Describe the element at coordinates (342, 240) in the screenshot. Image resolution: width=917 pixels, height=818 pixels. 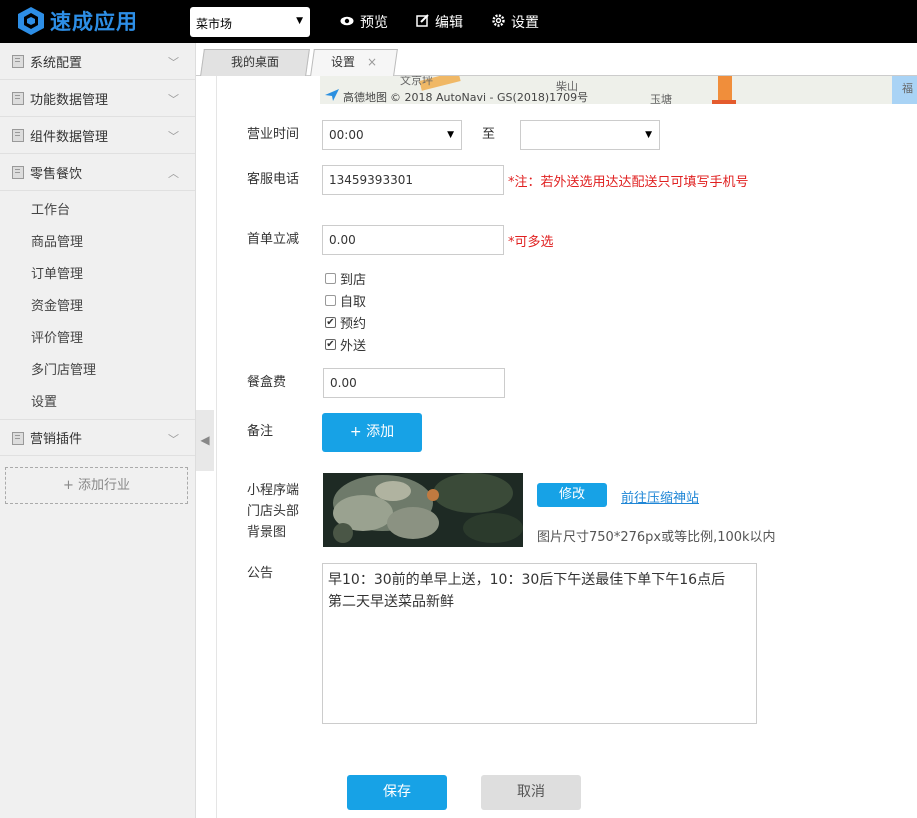
I see `first-discount-value: 0.00` at that location.